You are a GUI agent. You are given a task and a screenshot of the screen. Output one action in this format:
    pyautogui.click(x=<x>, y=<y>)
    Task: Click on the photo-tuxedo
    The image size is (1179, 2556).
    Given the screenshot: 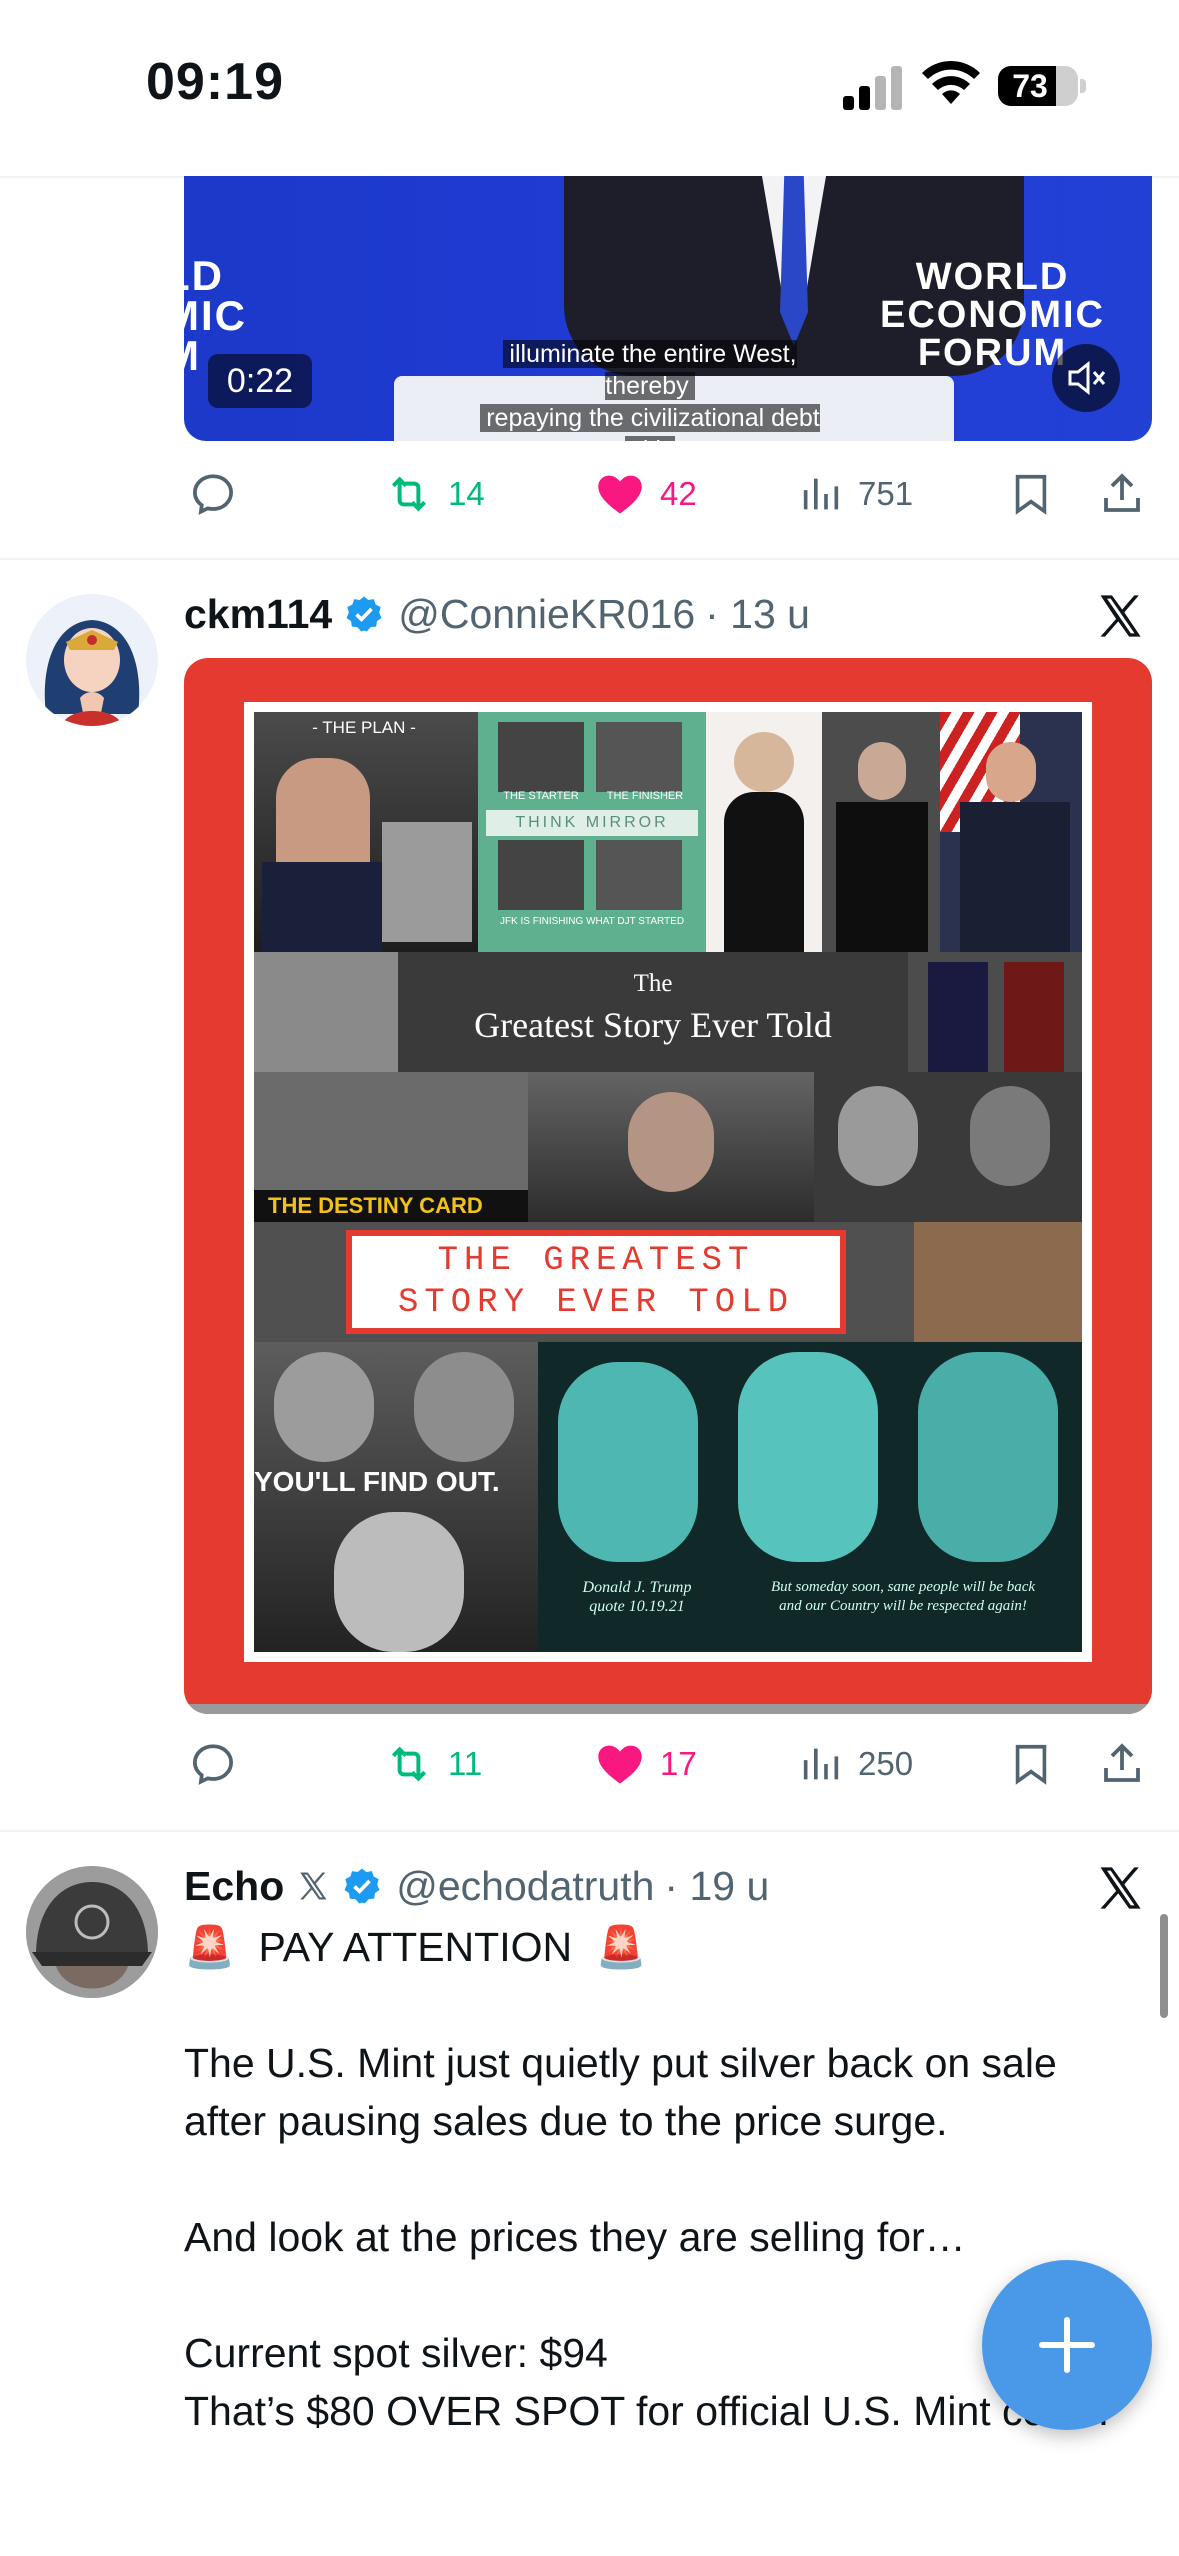 What is the action you would take?
    pyautogui.click(x=881, y=832)
    